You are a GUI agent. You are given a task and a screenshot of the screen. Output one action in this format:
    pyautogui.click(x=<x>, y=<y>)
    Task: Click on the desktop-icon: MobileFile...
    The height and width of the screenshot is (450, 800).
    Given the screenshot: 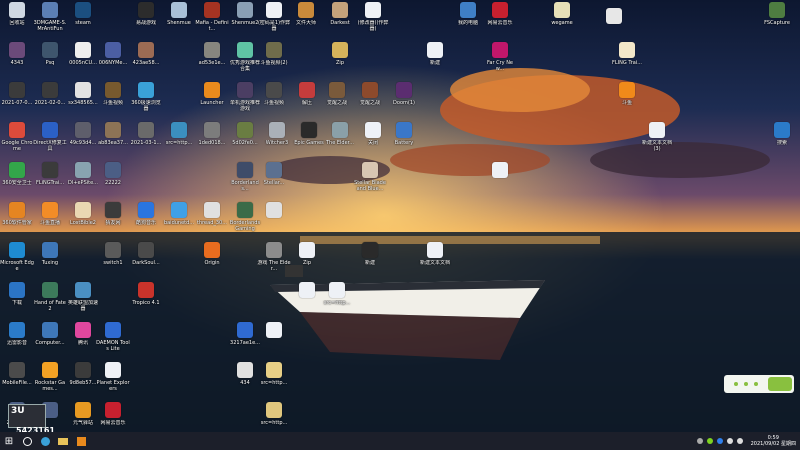 What is the action you would take?
    pyautogui.click(x=17, y=374)
    